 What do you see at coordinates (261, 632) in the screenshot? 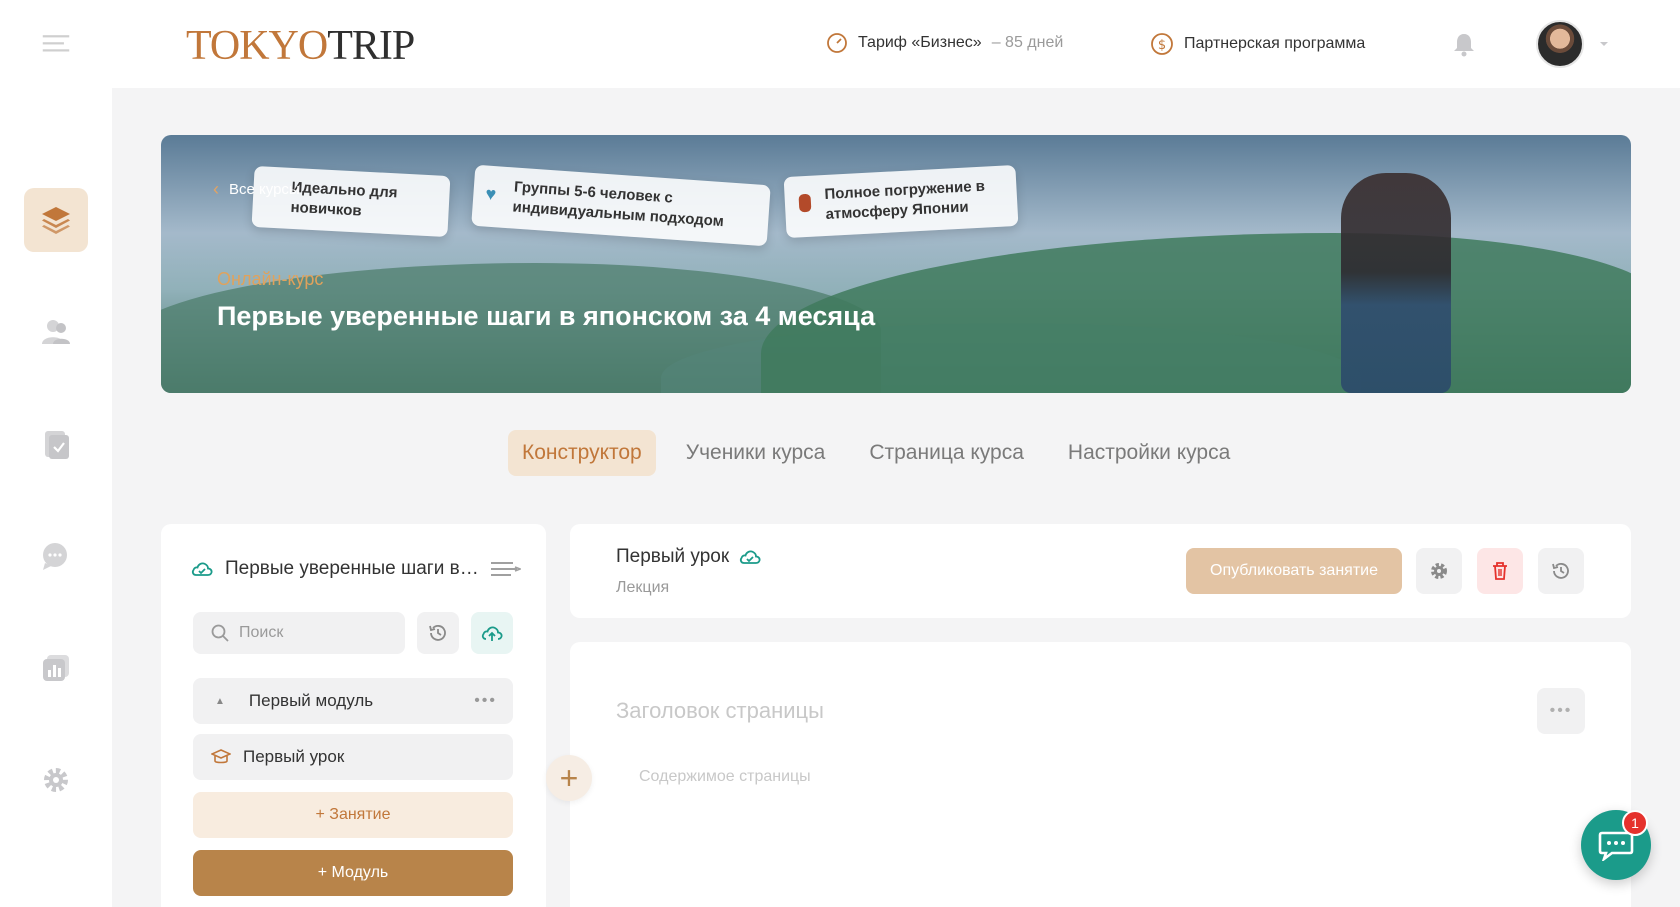
I see `search-placeholder: Поиск` at bounding box center [261, 632].